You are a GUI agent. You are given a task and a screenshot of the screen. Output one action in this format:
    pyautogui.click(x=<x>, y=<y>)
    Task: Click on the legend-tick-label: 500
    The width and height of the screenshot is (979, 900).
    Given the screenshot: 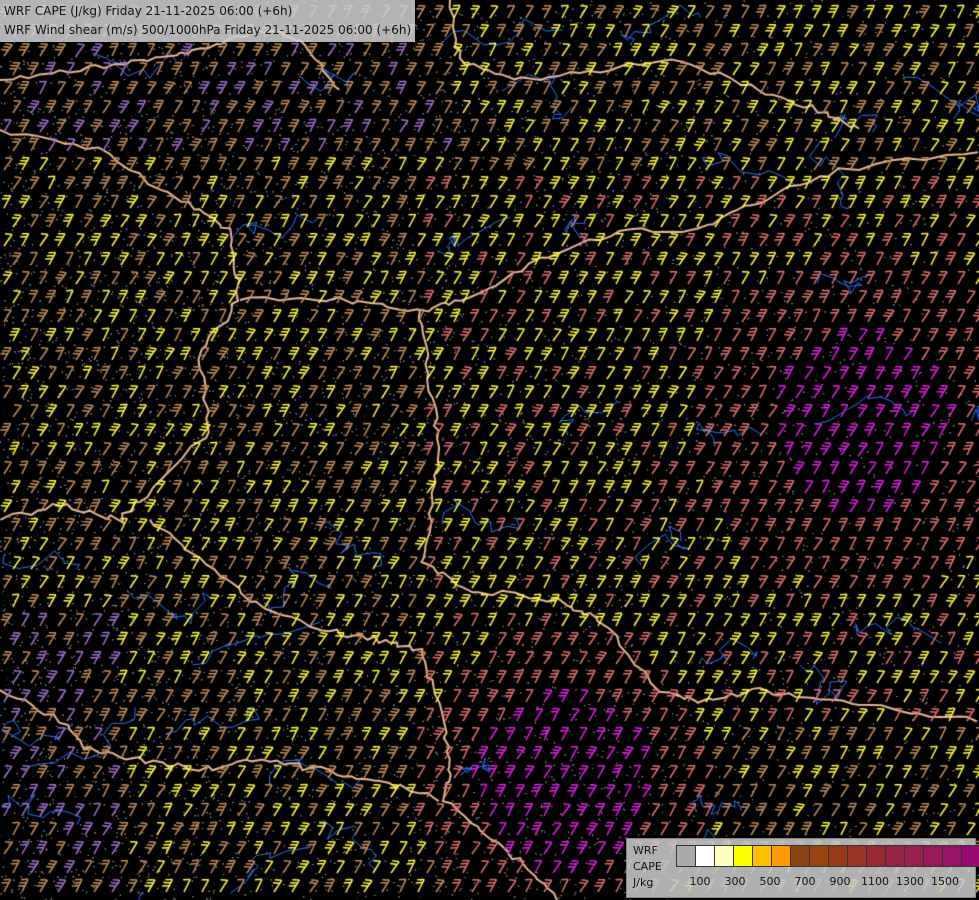 What is the action you would take?
    pyautogui.click(x=770, y=881)
    